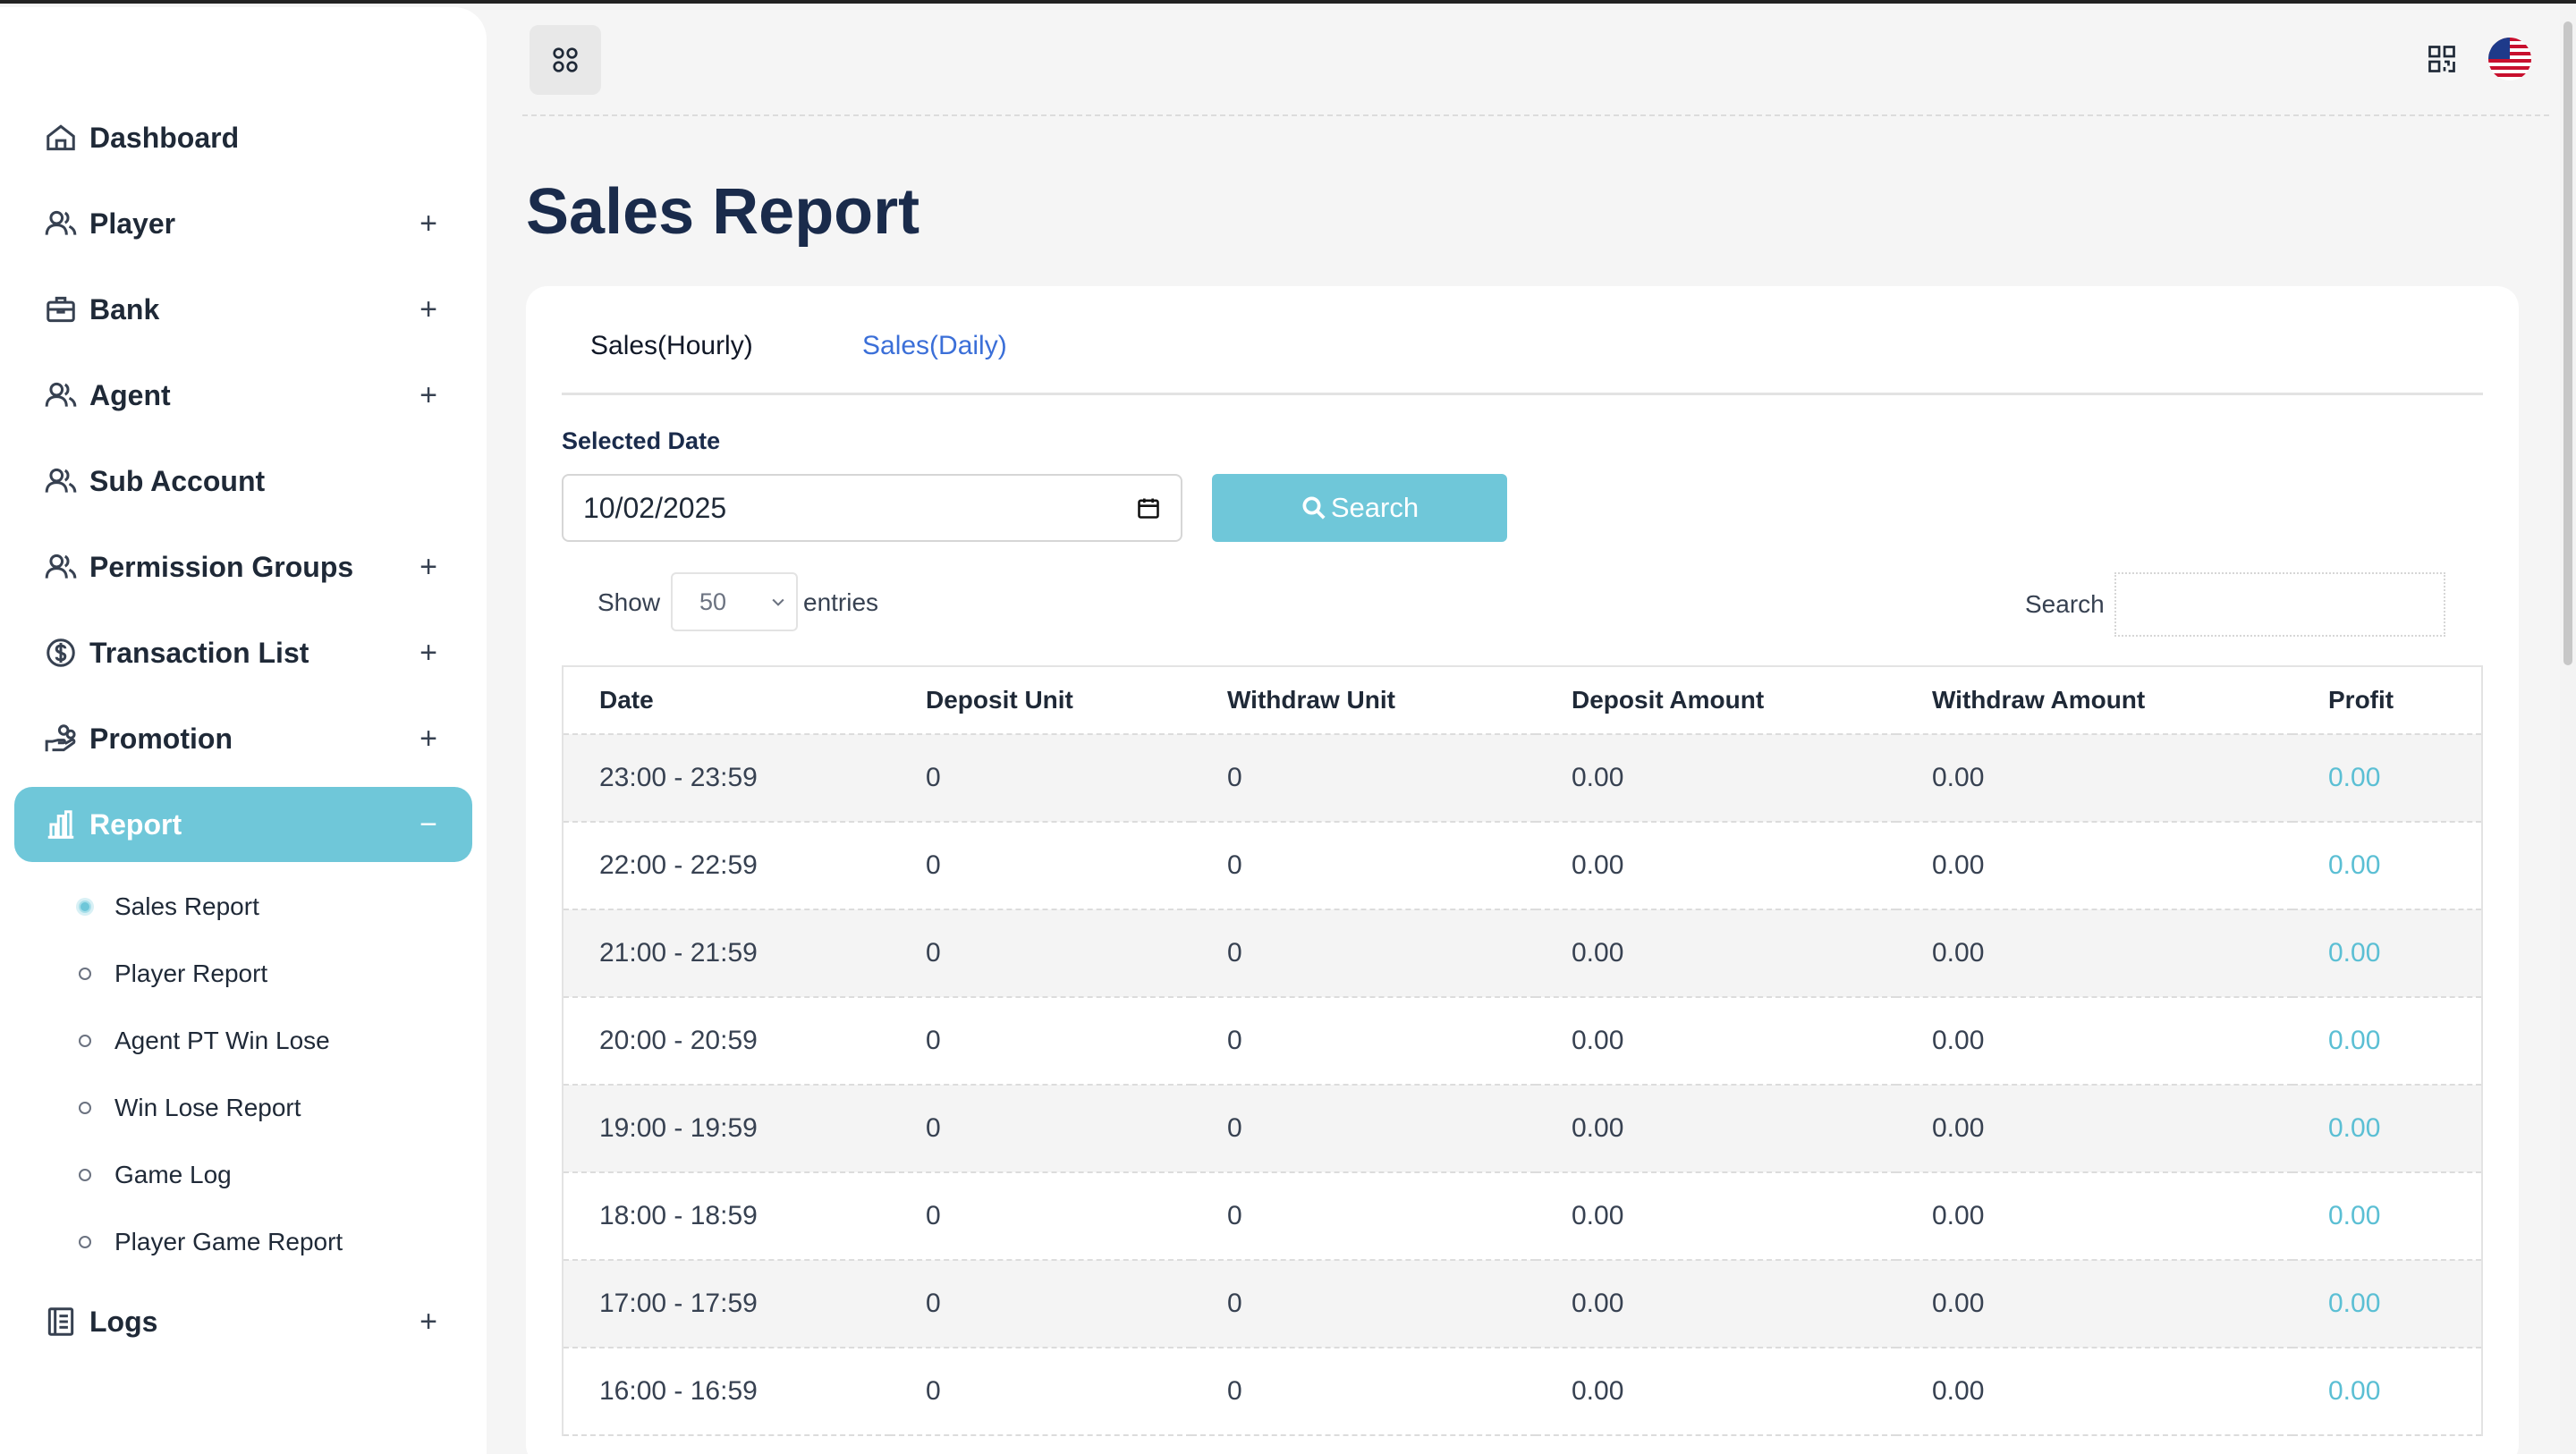 This screenshot has height=1454, width=2576. Describe the element at coordinates (1314, 508) in the screenshot. I see `search-icon` at that location.